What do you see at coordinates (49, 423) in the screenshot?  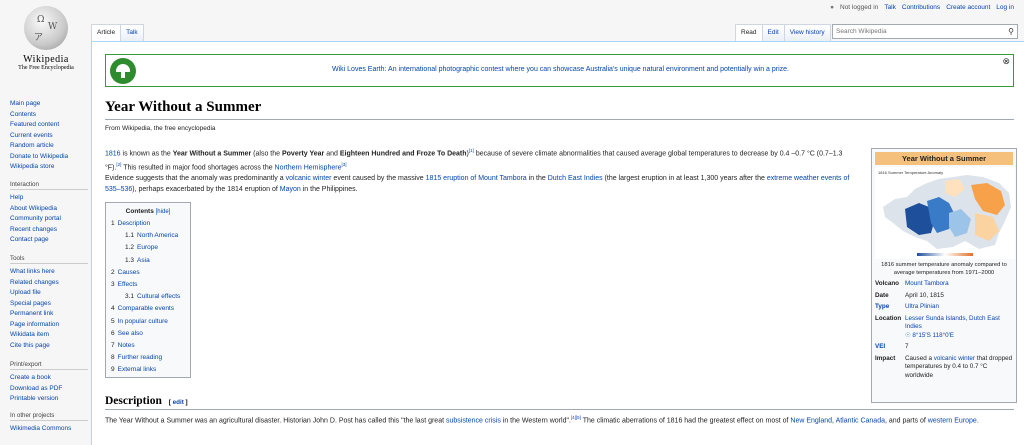 I see `portal-other-projects: In other projects Wikimedia Commons` at bounding box center [49, 423].